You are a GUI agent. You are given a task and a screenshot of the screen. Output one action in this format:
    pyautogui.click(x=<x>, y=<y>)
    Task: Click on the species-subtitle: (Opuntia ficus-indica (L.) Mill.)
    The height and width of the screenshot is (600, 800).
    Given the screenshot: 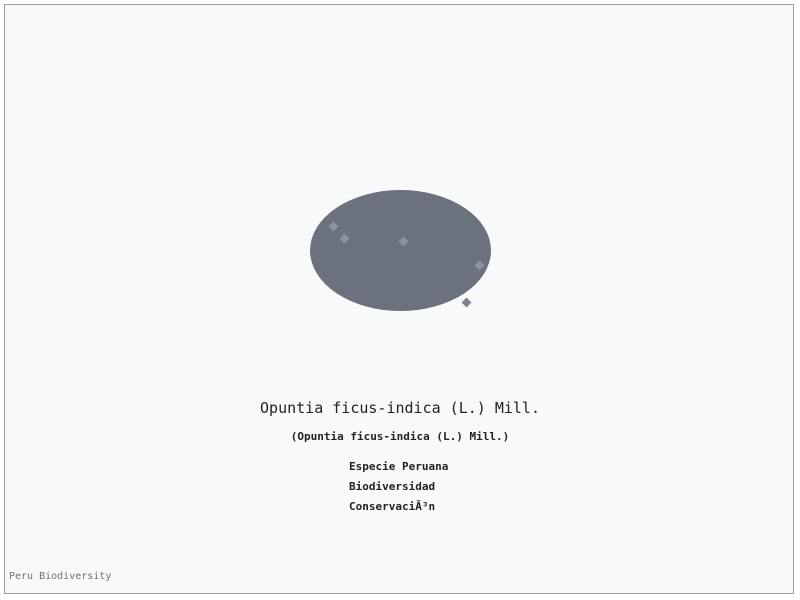 What is the action you would take?
    pyautogui.click(x=400, y=436)
    